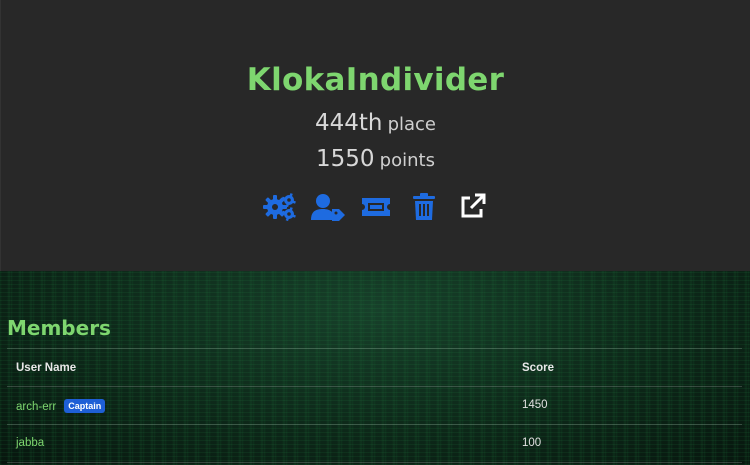 This screenshot has height=465, width=750. I want to click on points-number: 1550, so click(345, 159).